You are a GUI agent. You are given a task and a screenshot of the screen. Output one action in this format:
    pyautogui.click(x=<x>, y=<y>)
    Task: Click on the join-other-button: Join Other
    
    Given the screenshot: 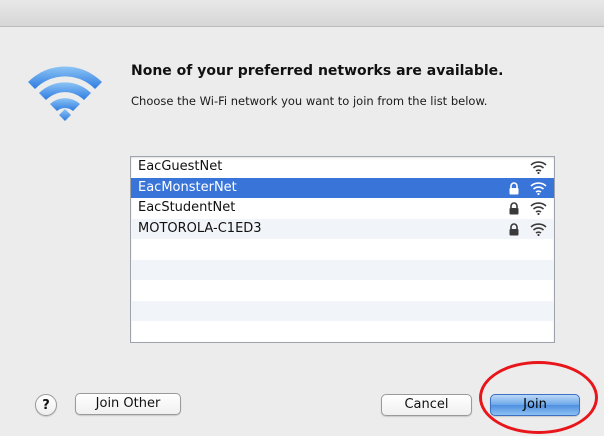 What is the action you would take?
    pyautogui.click(x=128, y=404)
    